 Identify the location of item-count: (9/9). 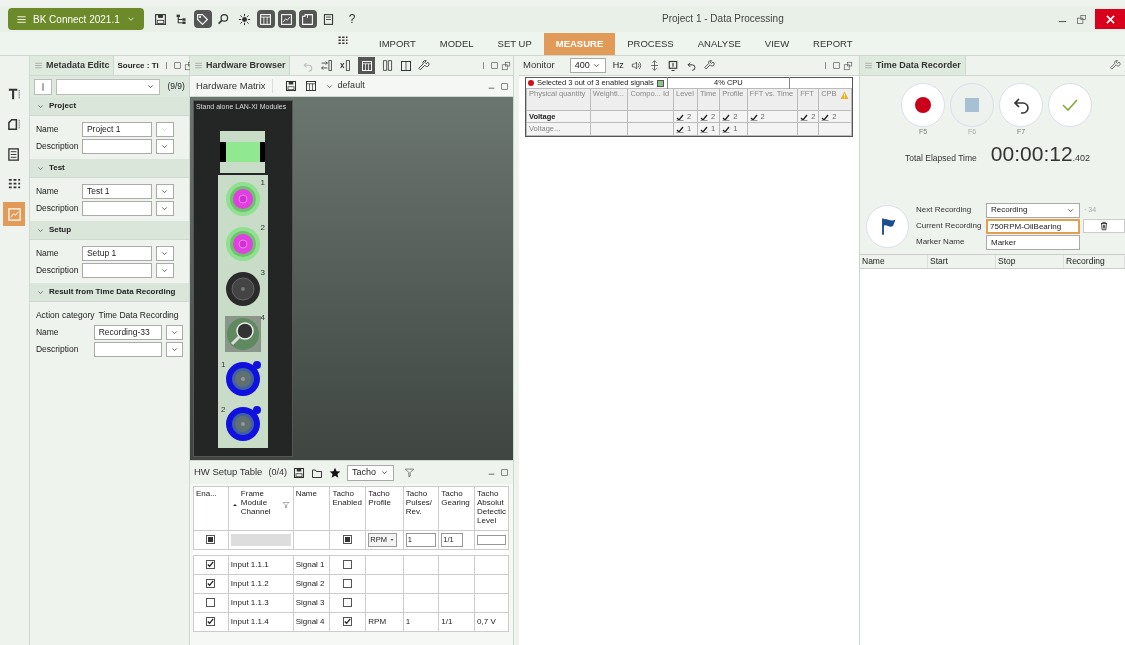
(176, 86).